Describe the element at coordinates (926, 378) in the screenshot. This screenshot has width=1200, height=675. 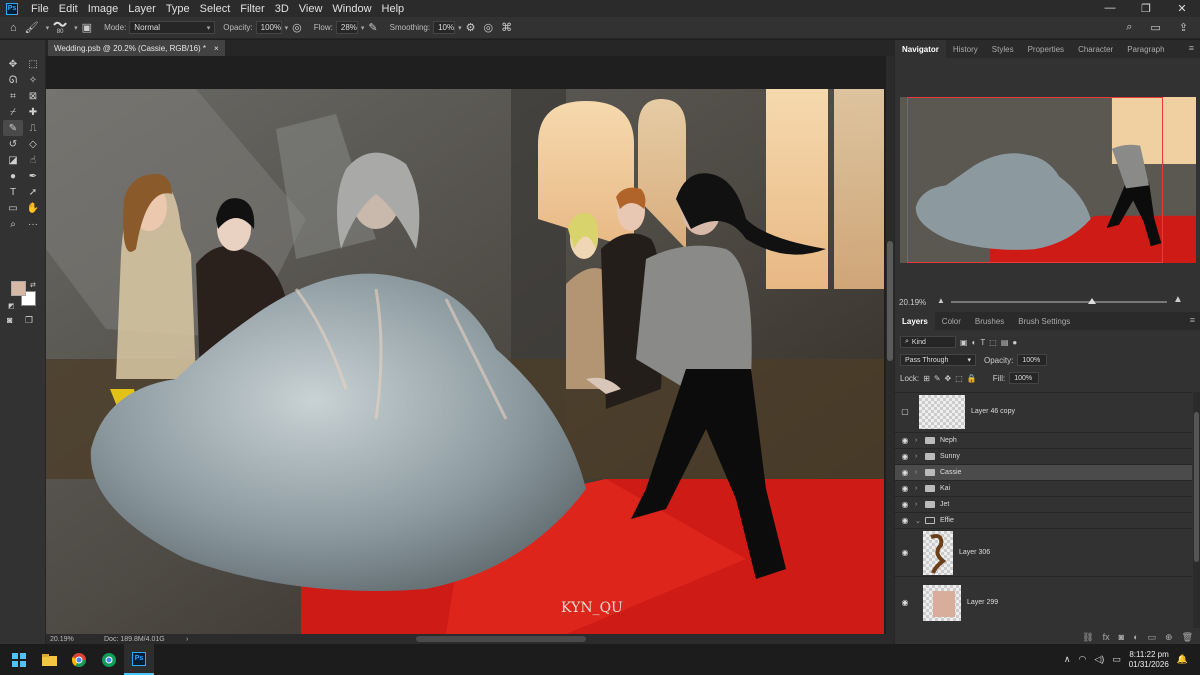
I see `lock-transparent-icon: ⊞` at that location.